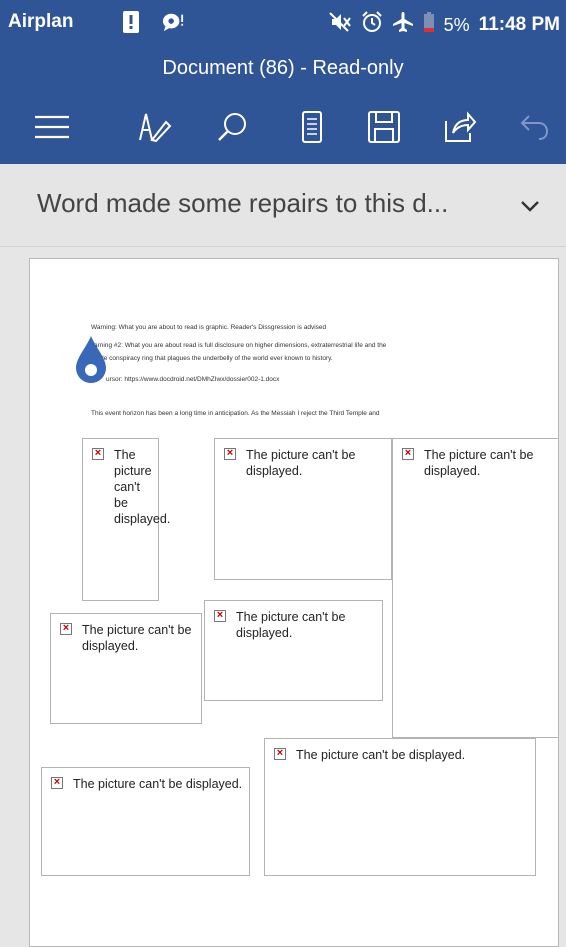 The width and height of the screenshot is (566, 947). What do you see at coordinates (372, 25) in the screenshot?
I see `alarm-icon` at bounding box center [372, 25].